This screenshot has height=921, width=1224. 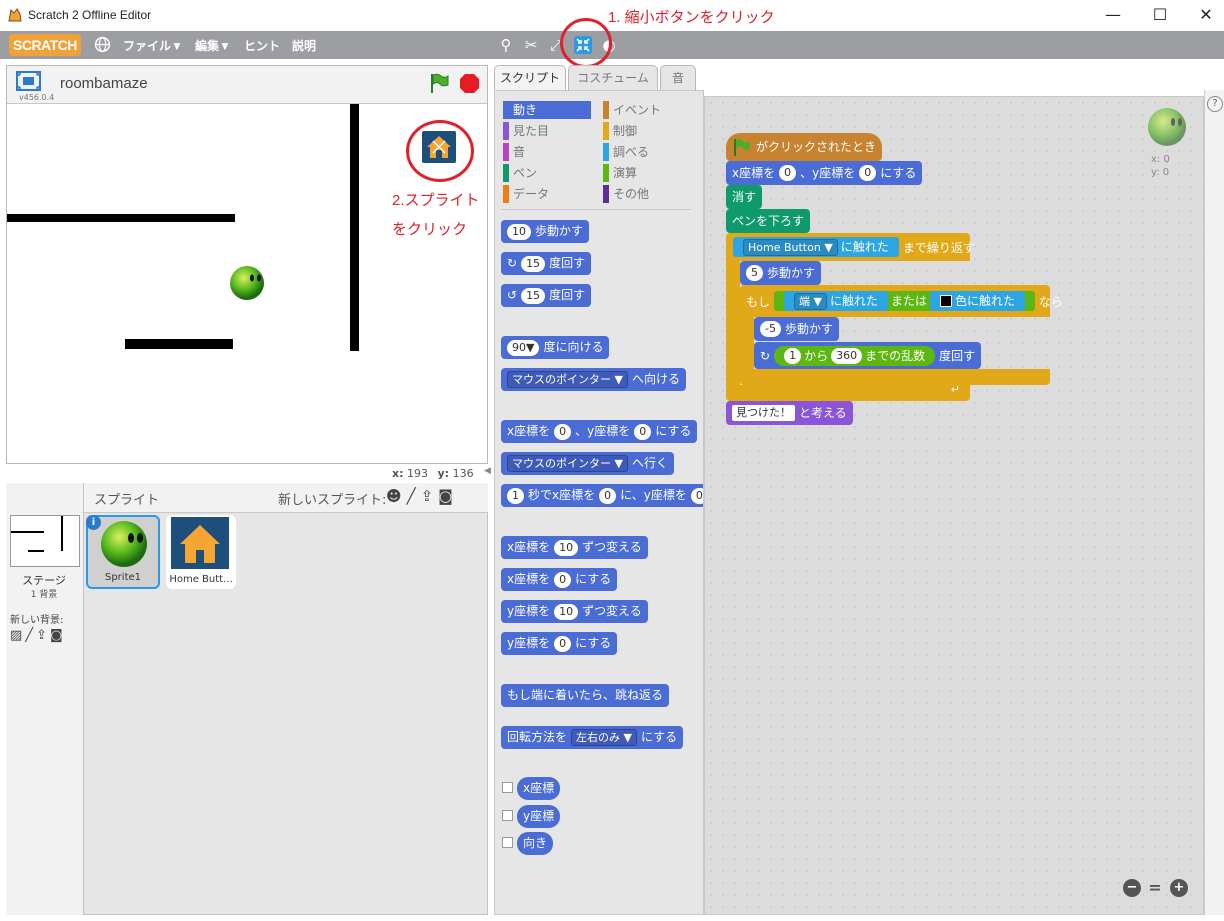 What do you see at coordinates (1160, 15) in the screenshot?
I see `maximize-button: ☐` at bounding box center [1160, 15].